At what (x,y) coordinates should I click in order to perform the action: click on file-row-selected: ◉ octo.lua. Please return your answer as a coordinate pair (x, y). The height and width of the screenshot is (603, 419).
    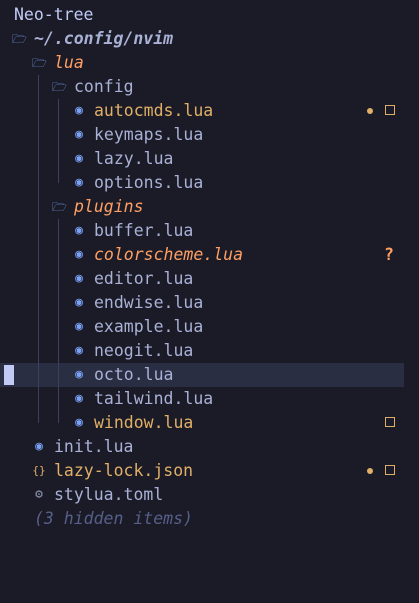
    Looking at the image, I should click on (202, 375).